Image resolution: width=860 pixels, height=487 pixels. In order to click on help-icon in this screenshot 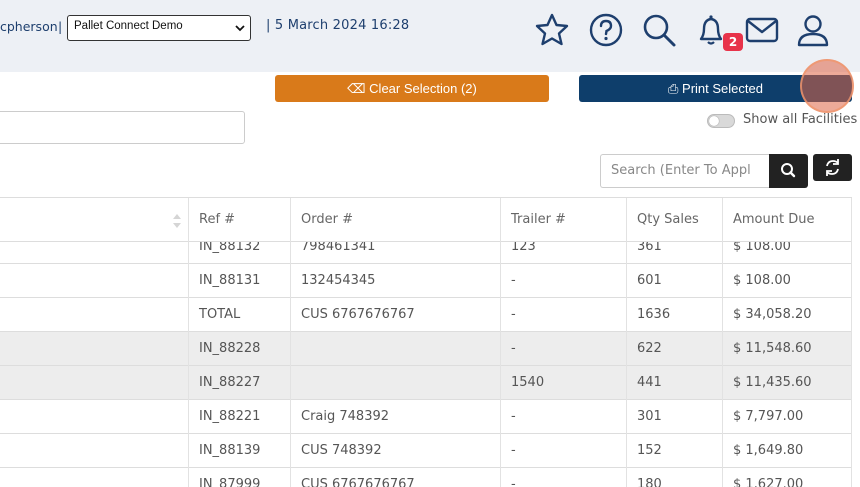, I will do `click(606, 30)`.